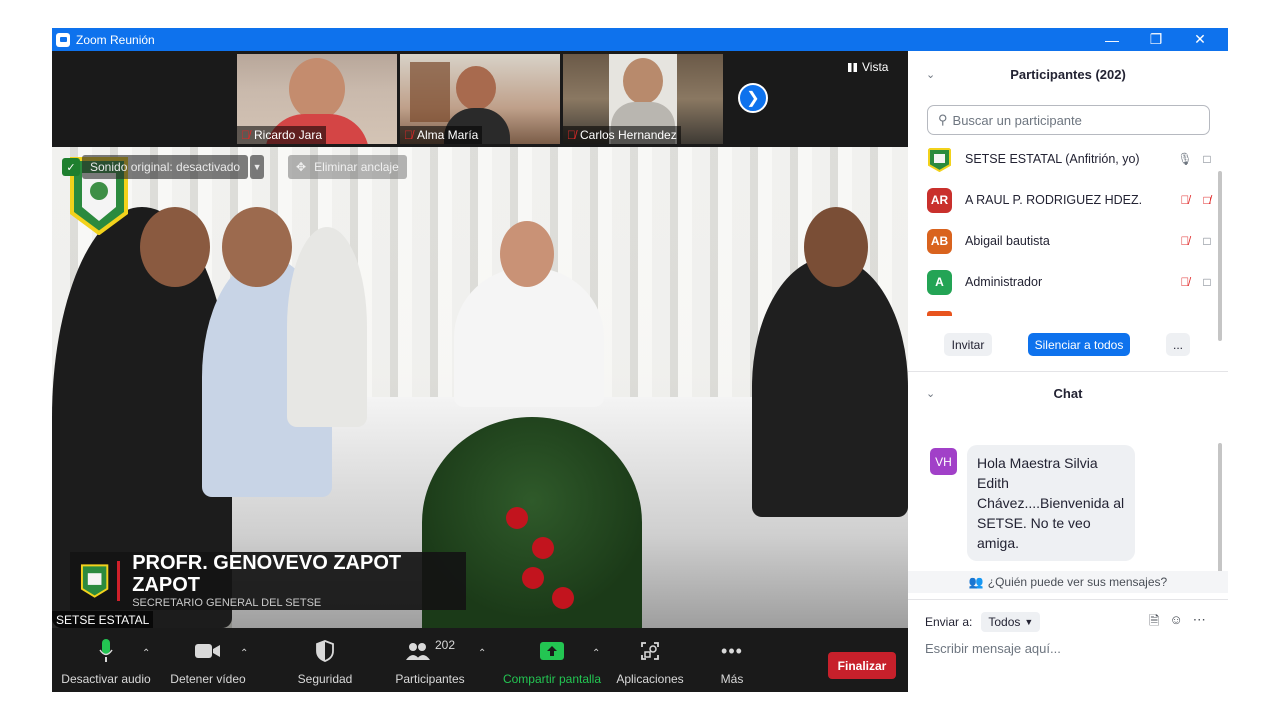  What do you see at coordinates (103, 619) in the screenshot?
I see `speaker-name-tag: SETSE ESTATAL` at bounding box center [103, 619].